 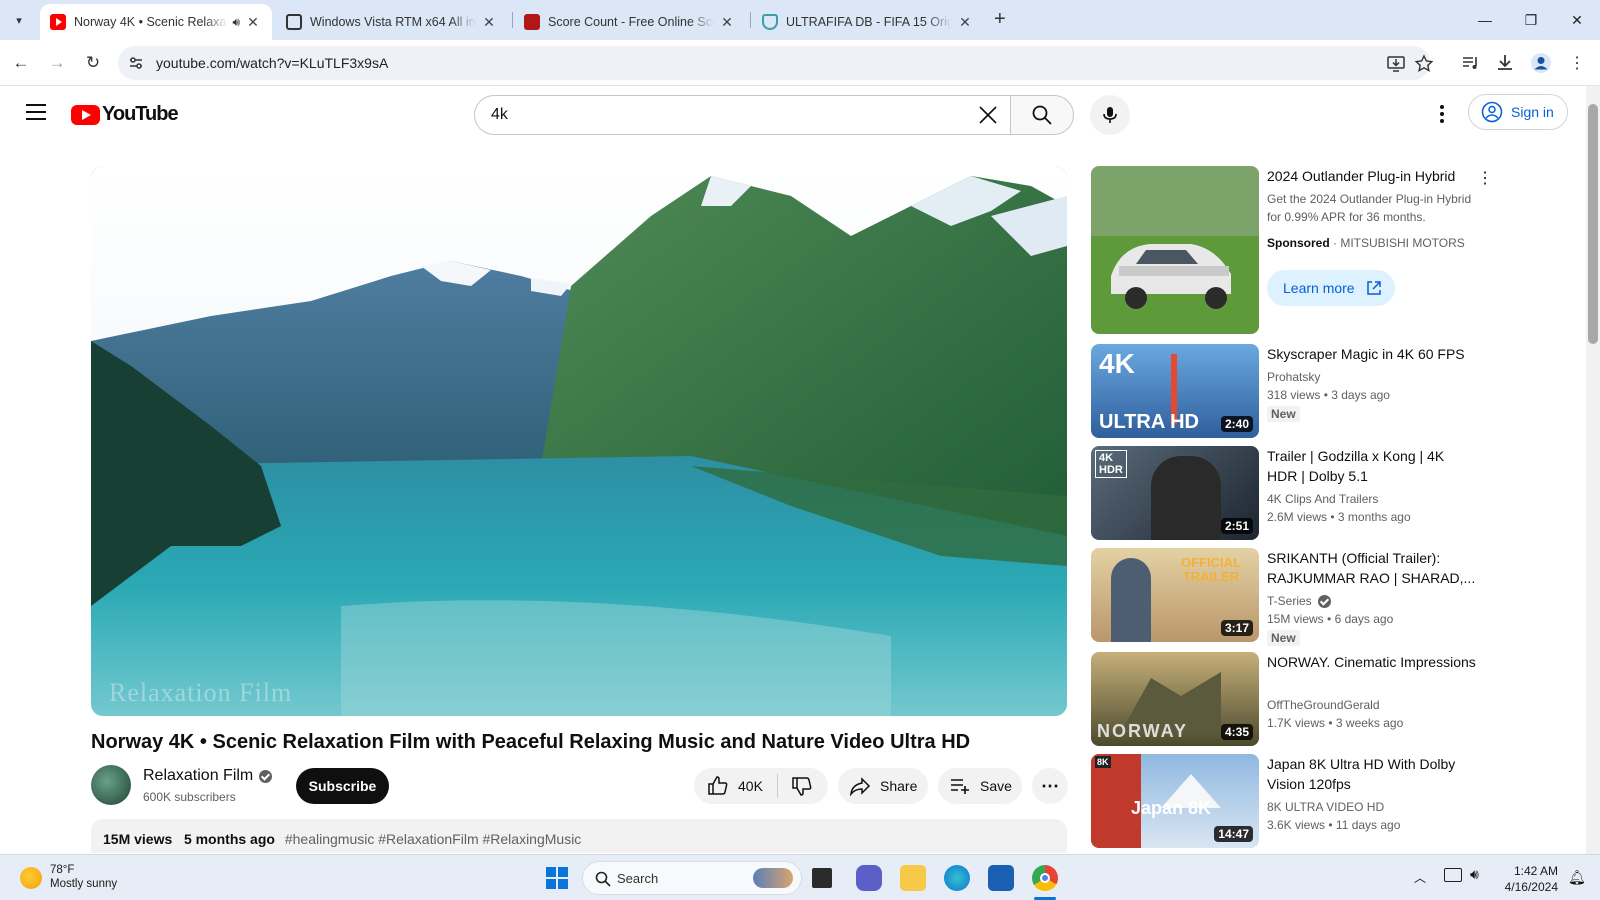 I want to click on views: 2.6M views, so click(x=1297, y=517).